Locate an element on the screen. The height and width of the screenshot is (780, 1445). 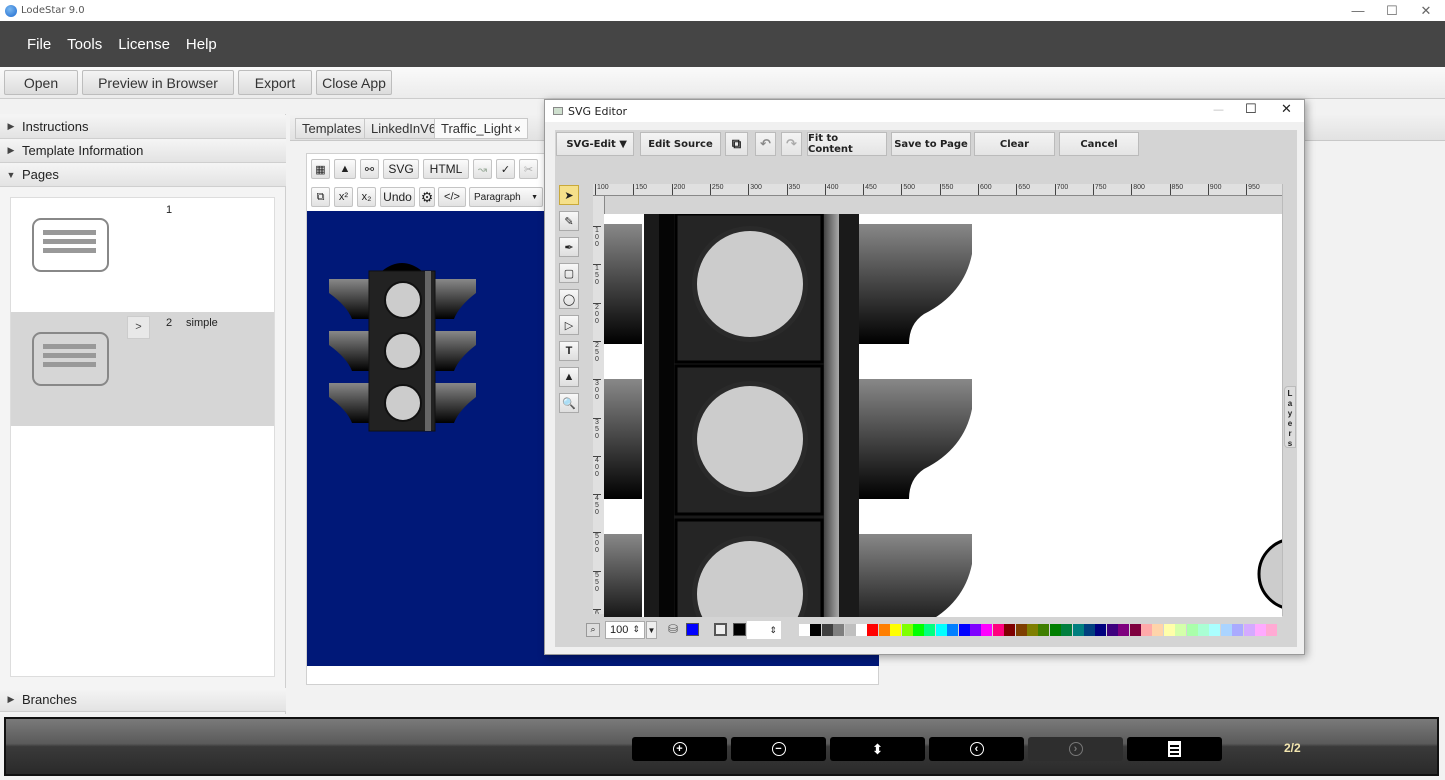
reorder-button: ⬍ is located at coordinates (877, 749).